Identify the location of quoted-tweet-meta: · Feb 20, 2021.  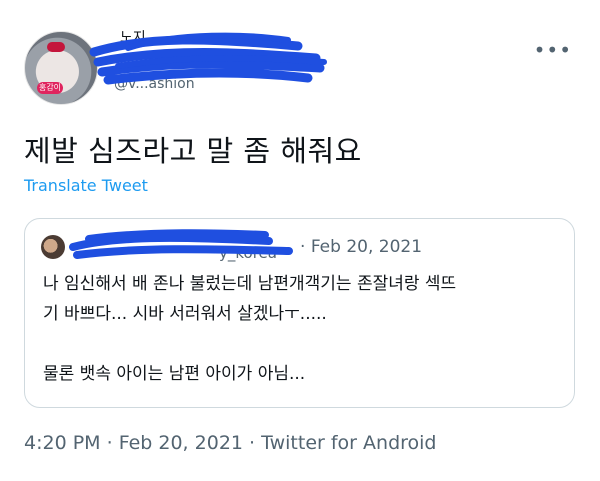
(361, 247).